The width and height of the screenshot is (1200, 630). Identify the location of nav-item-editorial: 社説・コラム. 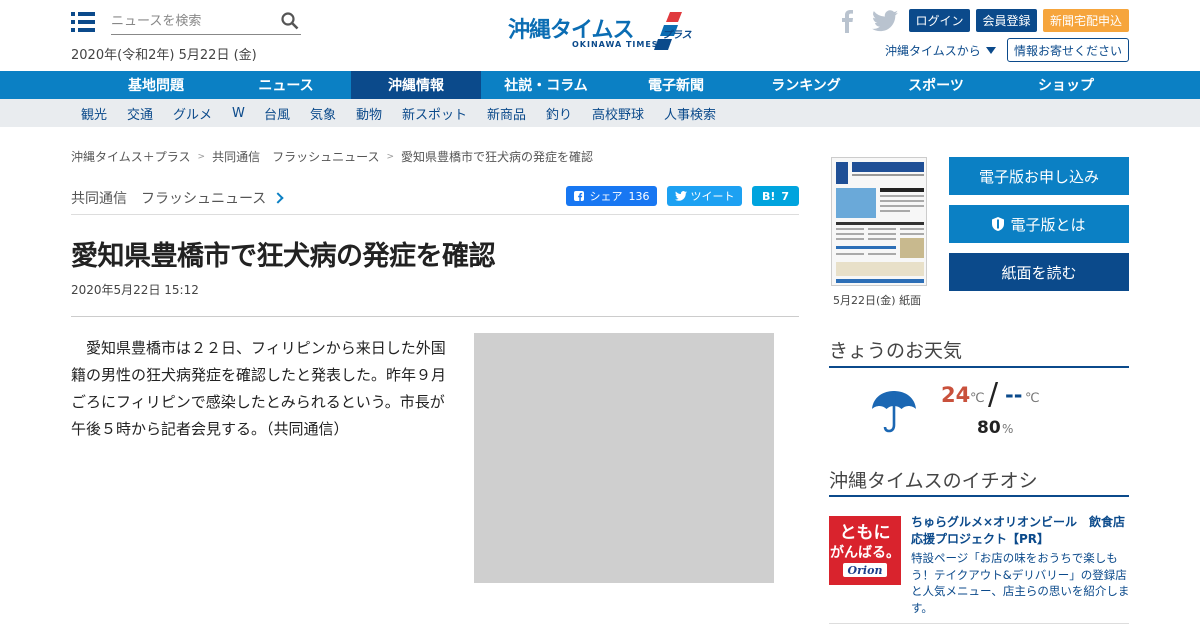
(546, 85).